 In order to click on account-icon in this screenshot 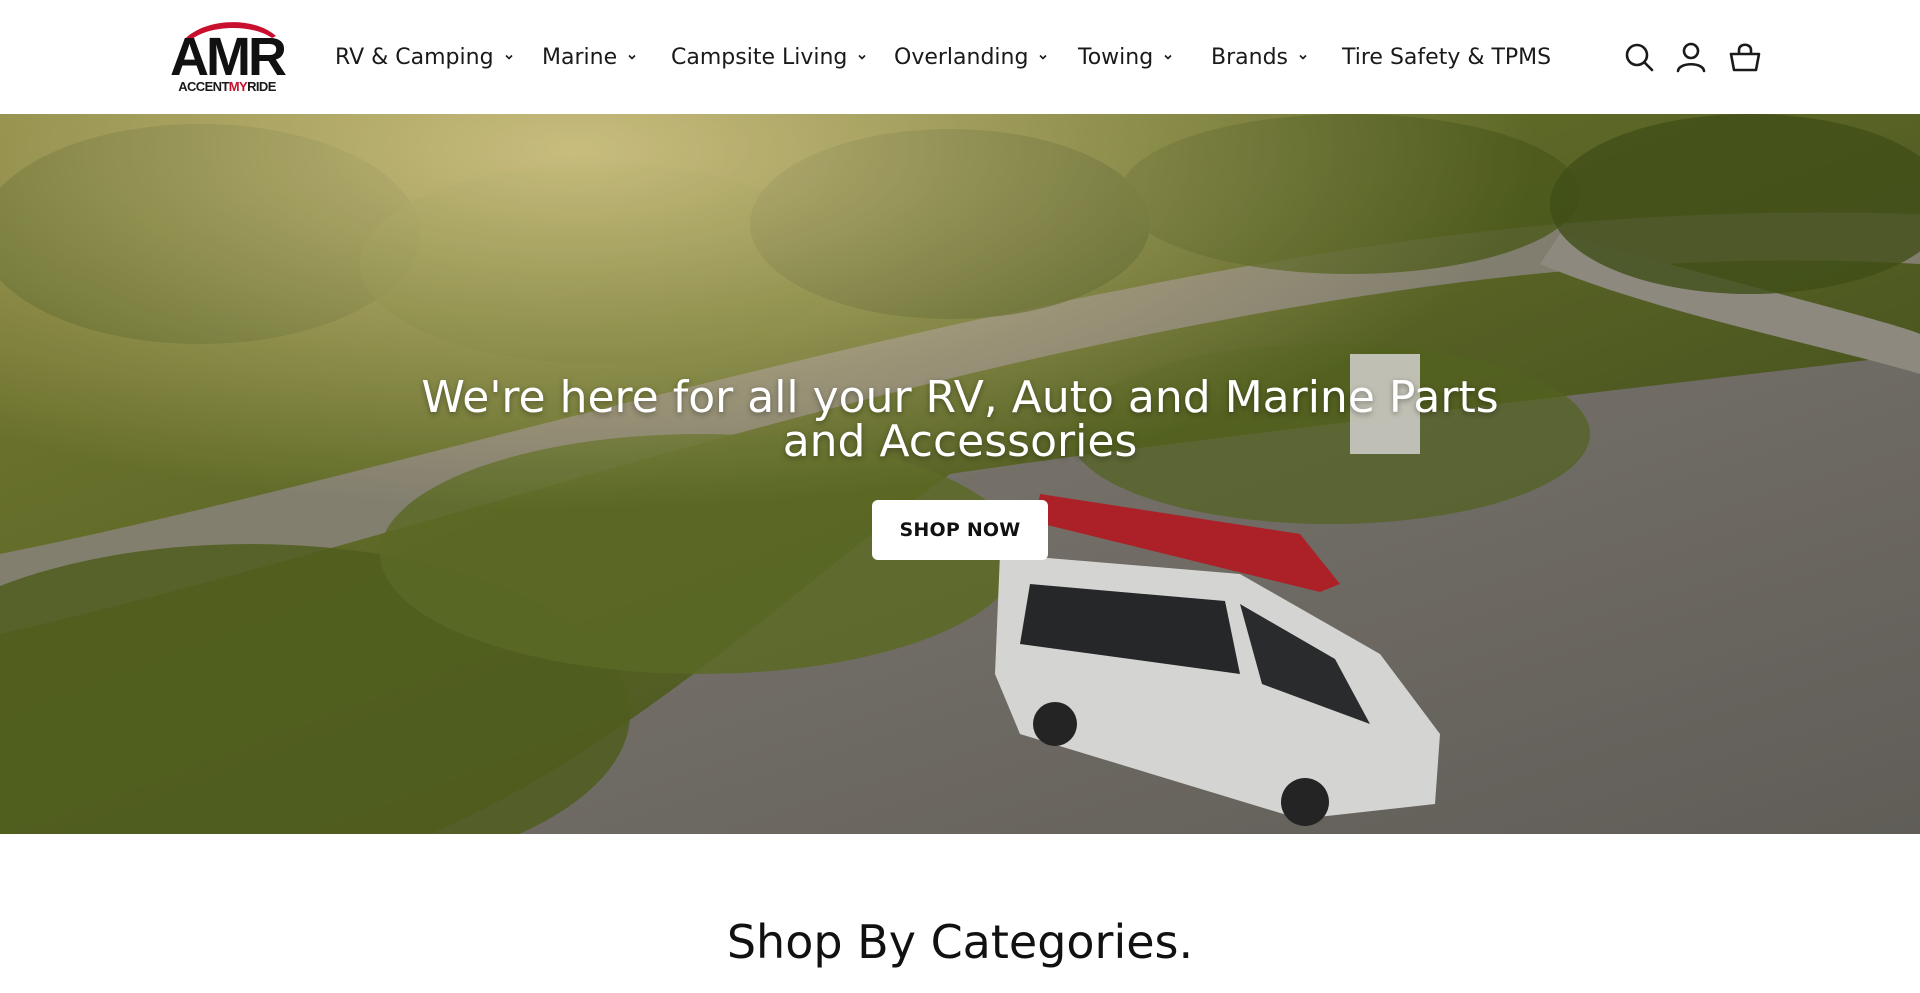, I will do `click(1691, 57)`.